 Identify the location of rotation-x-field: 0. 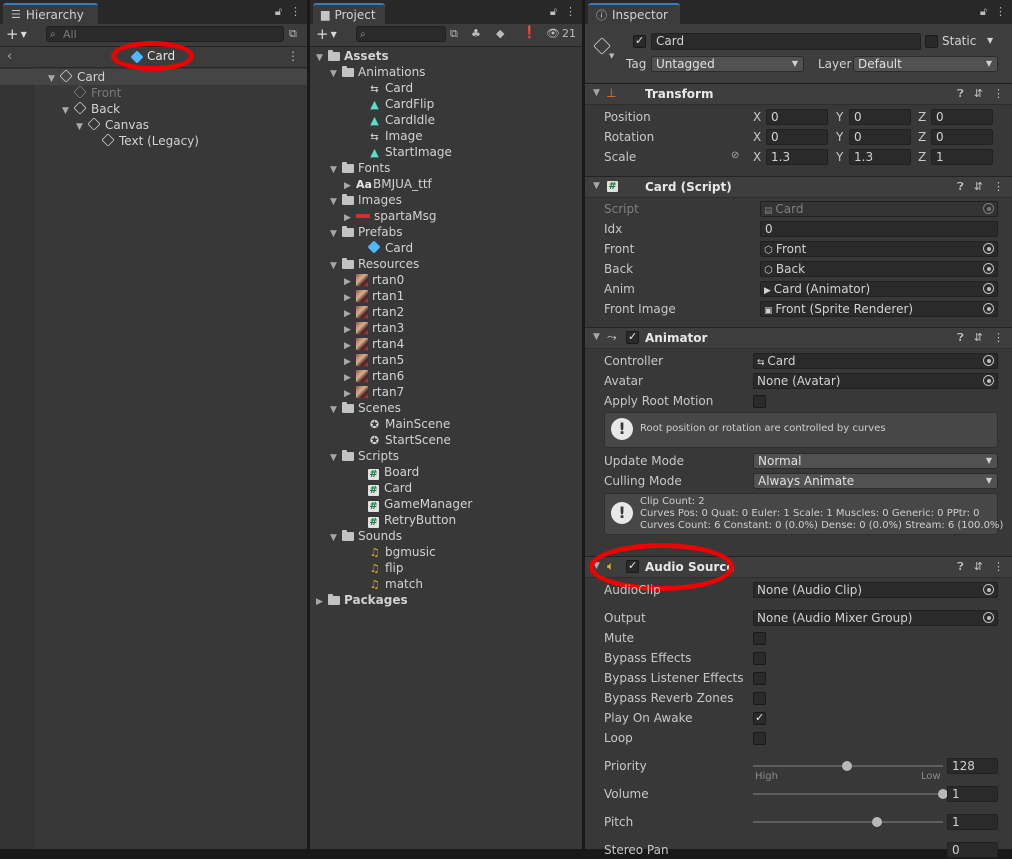
(797, 137).